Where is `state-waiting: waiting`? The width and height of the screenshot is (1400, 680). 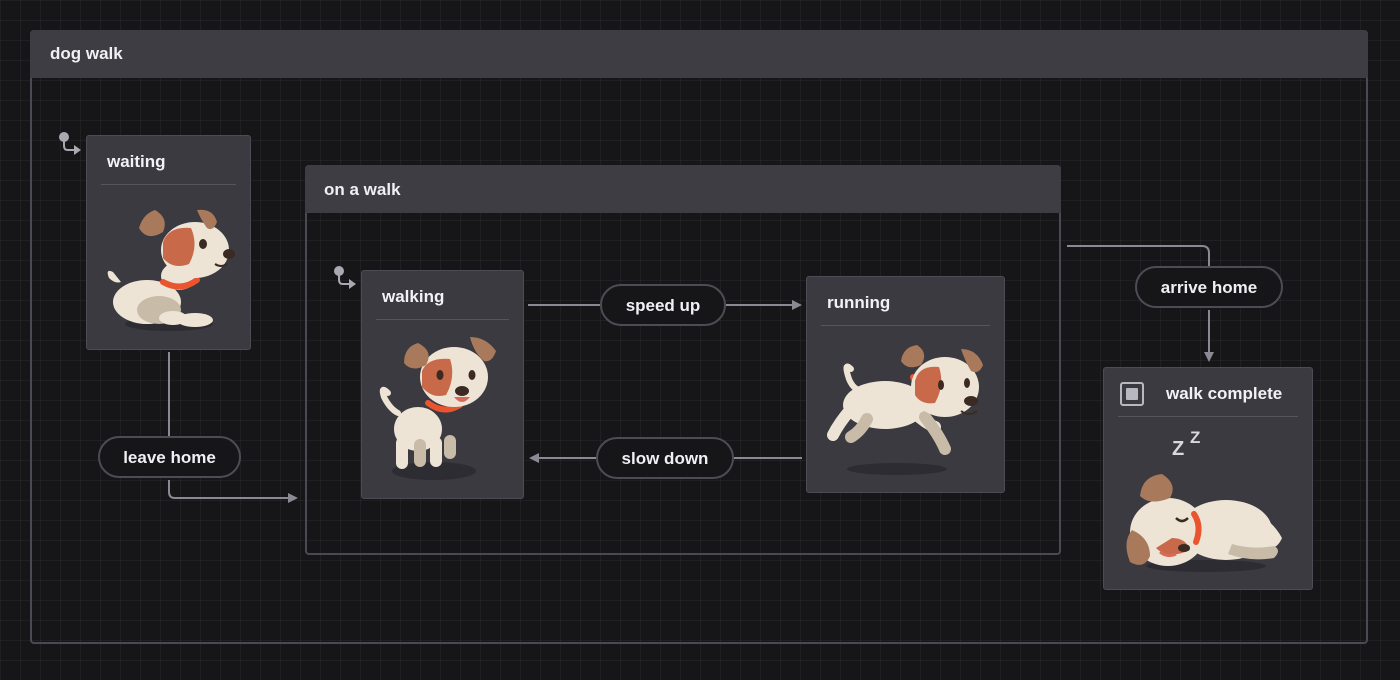
state-waiting: waiting is located at coordinates (168, 242).